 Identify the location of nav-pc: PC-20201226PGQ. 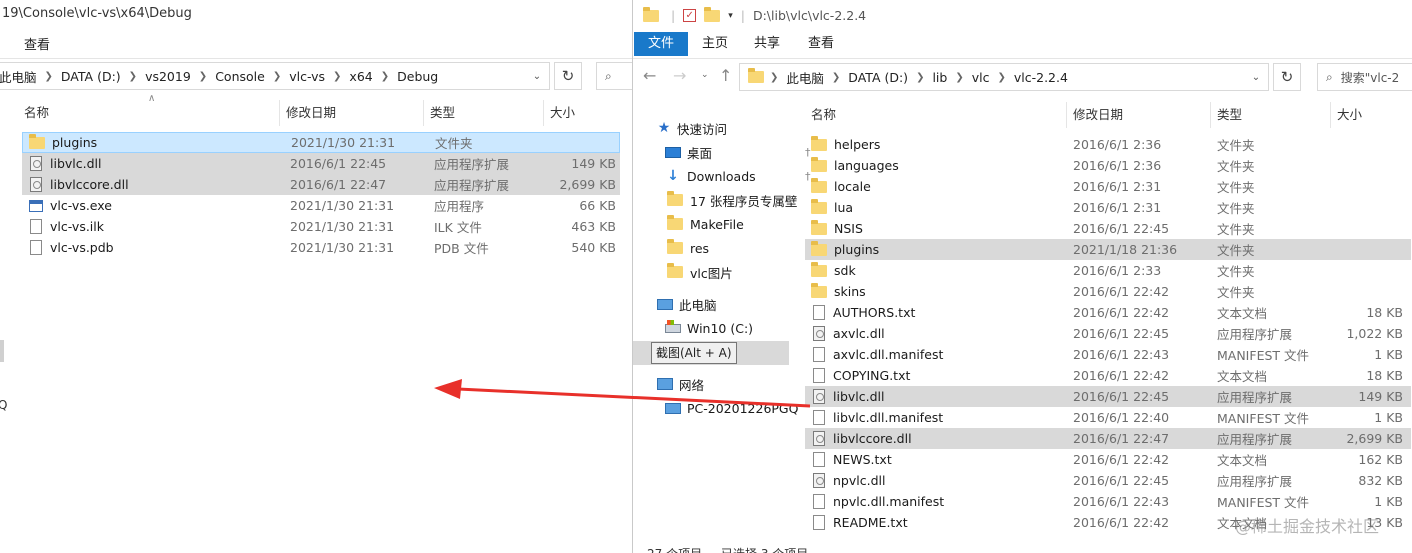
(731, 408).